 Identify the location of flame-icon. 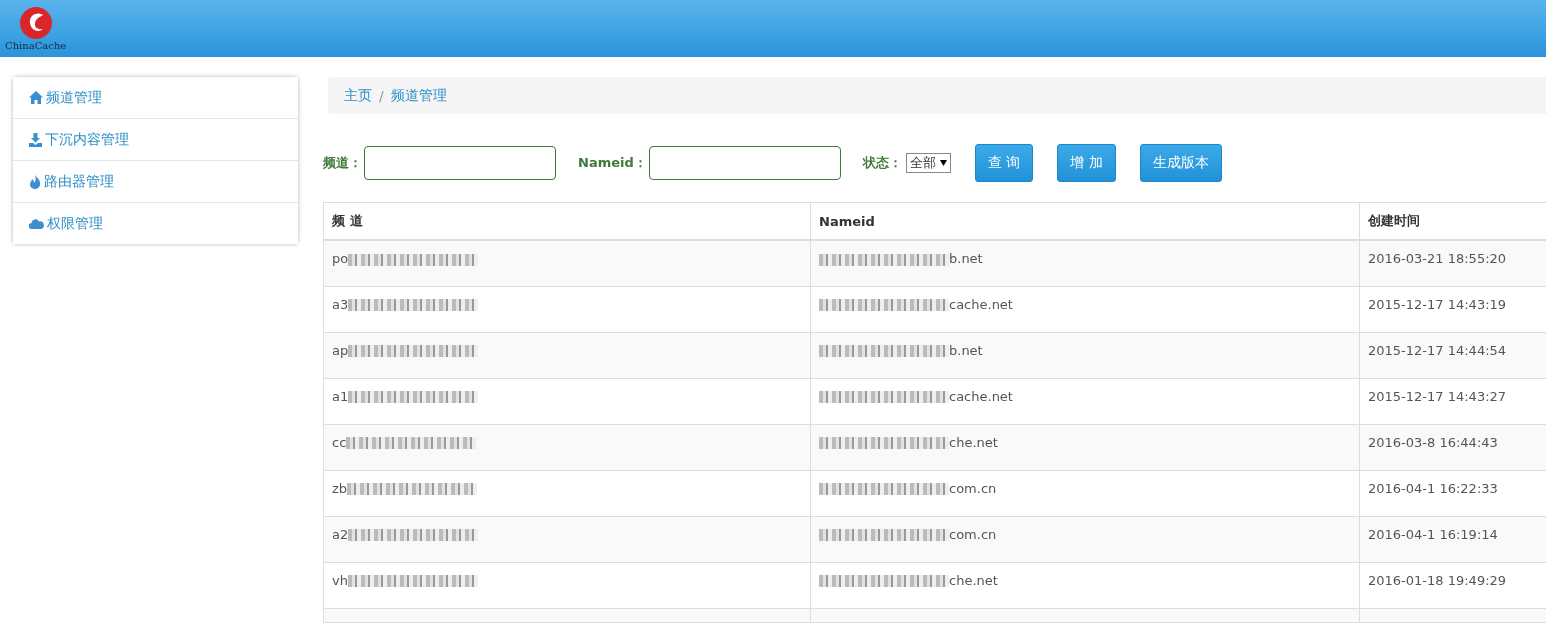
(35, 181).